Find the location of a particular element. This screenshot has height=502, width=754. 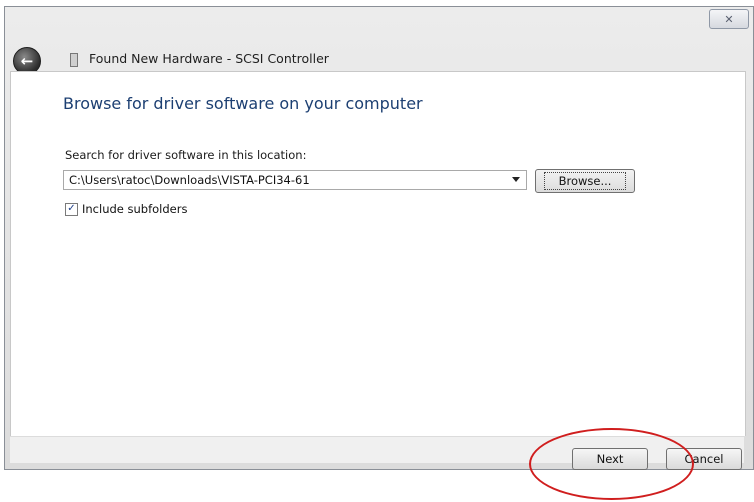

cancel-button: Cancel is located at coordinates (704, 459).